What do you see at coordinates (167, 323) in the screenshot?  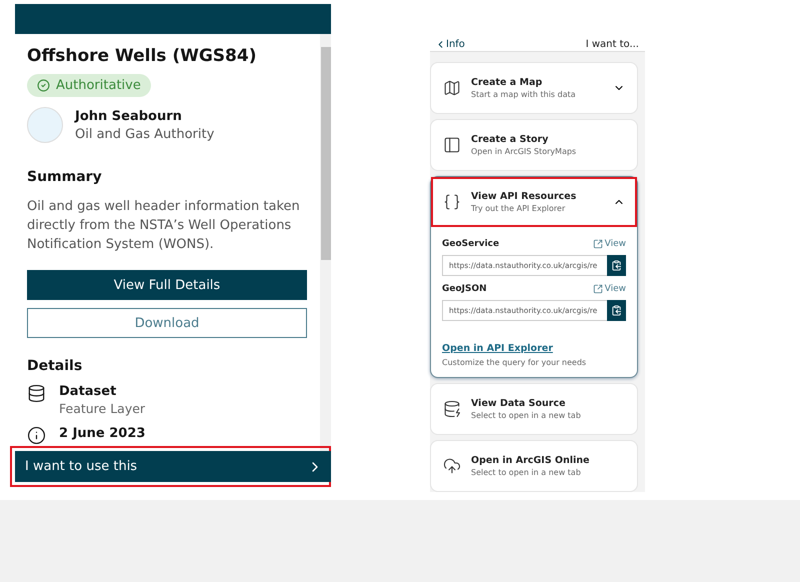 I see `download-button: Download` at bounding box center [167, 323].